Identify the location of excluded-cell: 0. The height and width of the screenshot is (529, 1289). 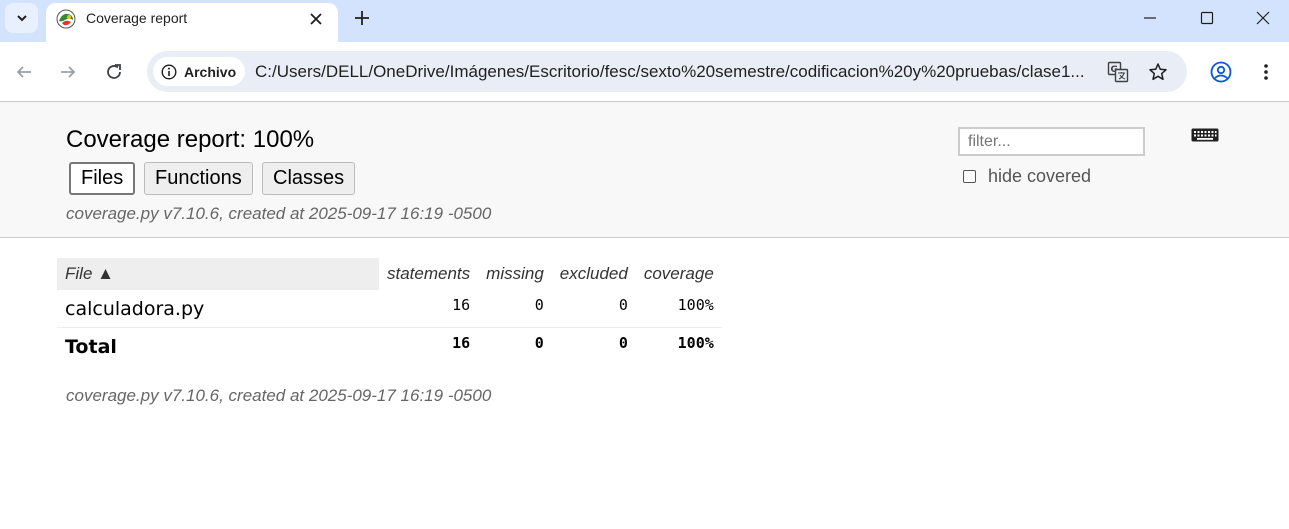
(593, 309).